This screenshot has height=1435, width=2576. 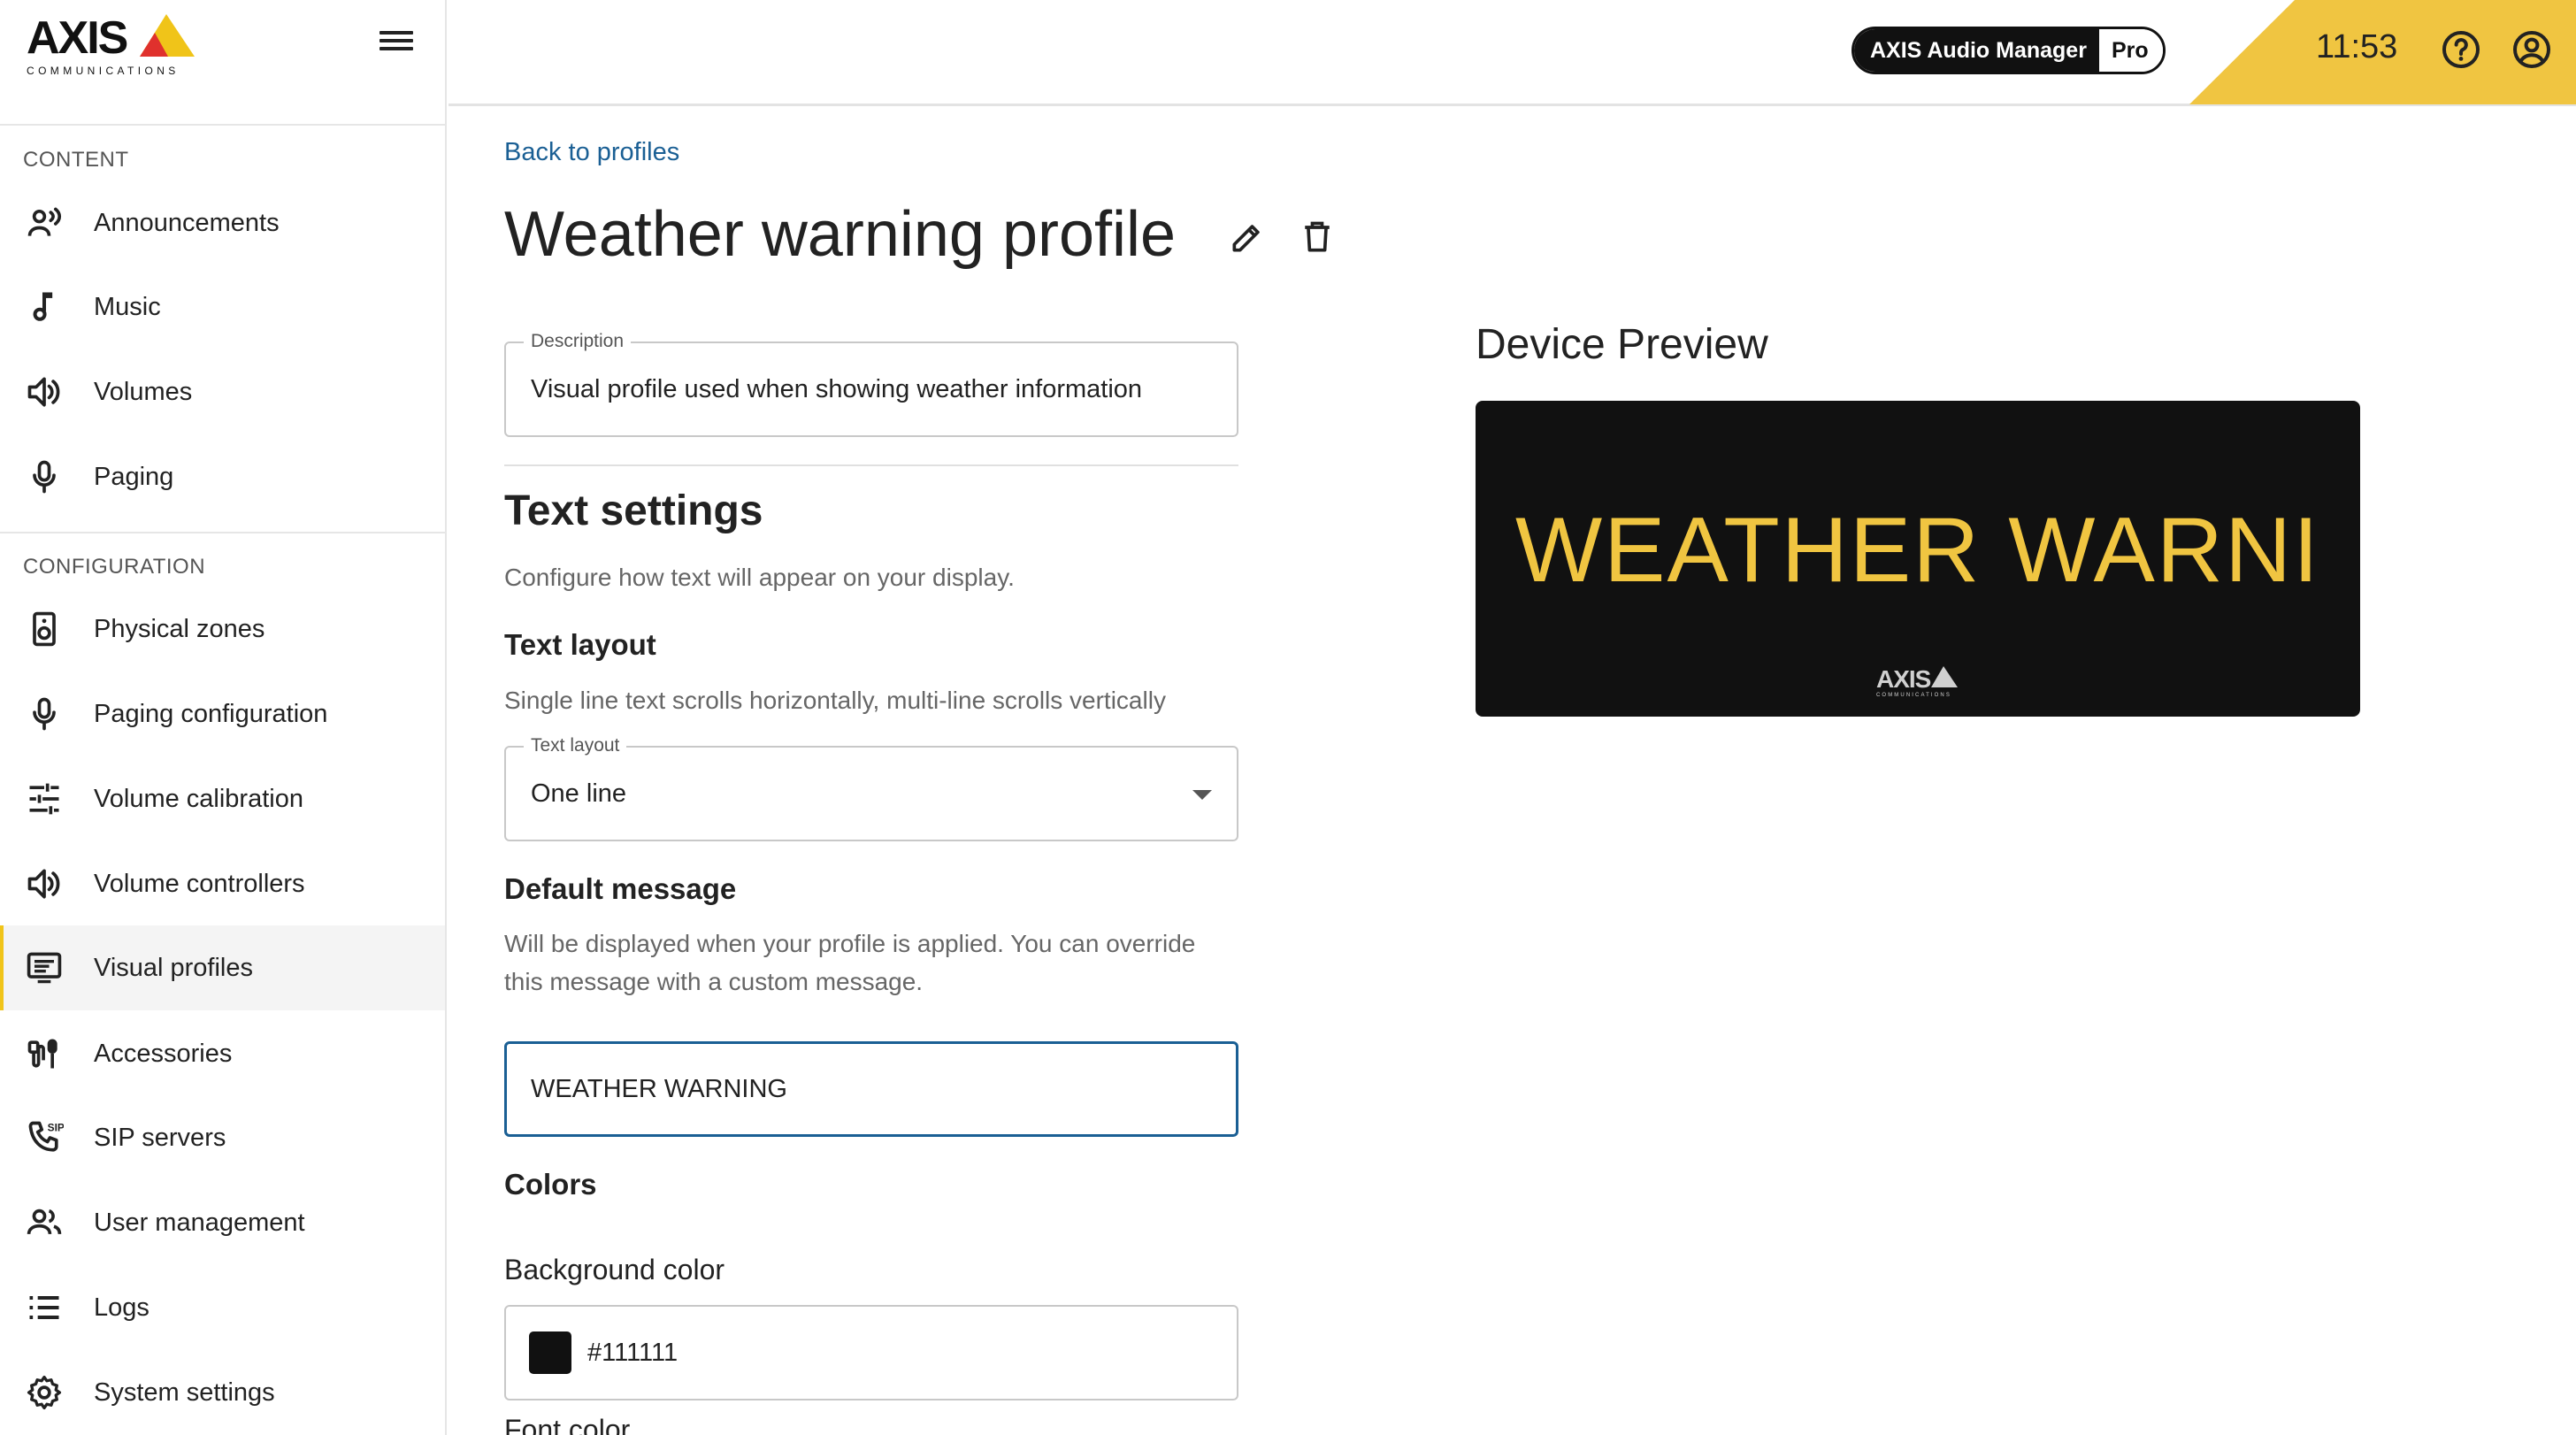 What do you see at coordinates (567, 1425) in the screenshot?
I see `font-color-label: Font color` at bounding box center [567, 1425].